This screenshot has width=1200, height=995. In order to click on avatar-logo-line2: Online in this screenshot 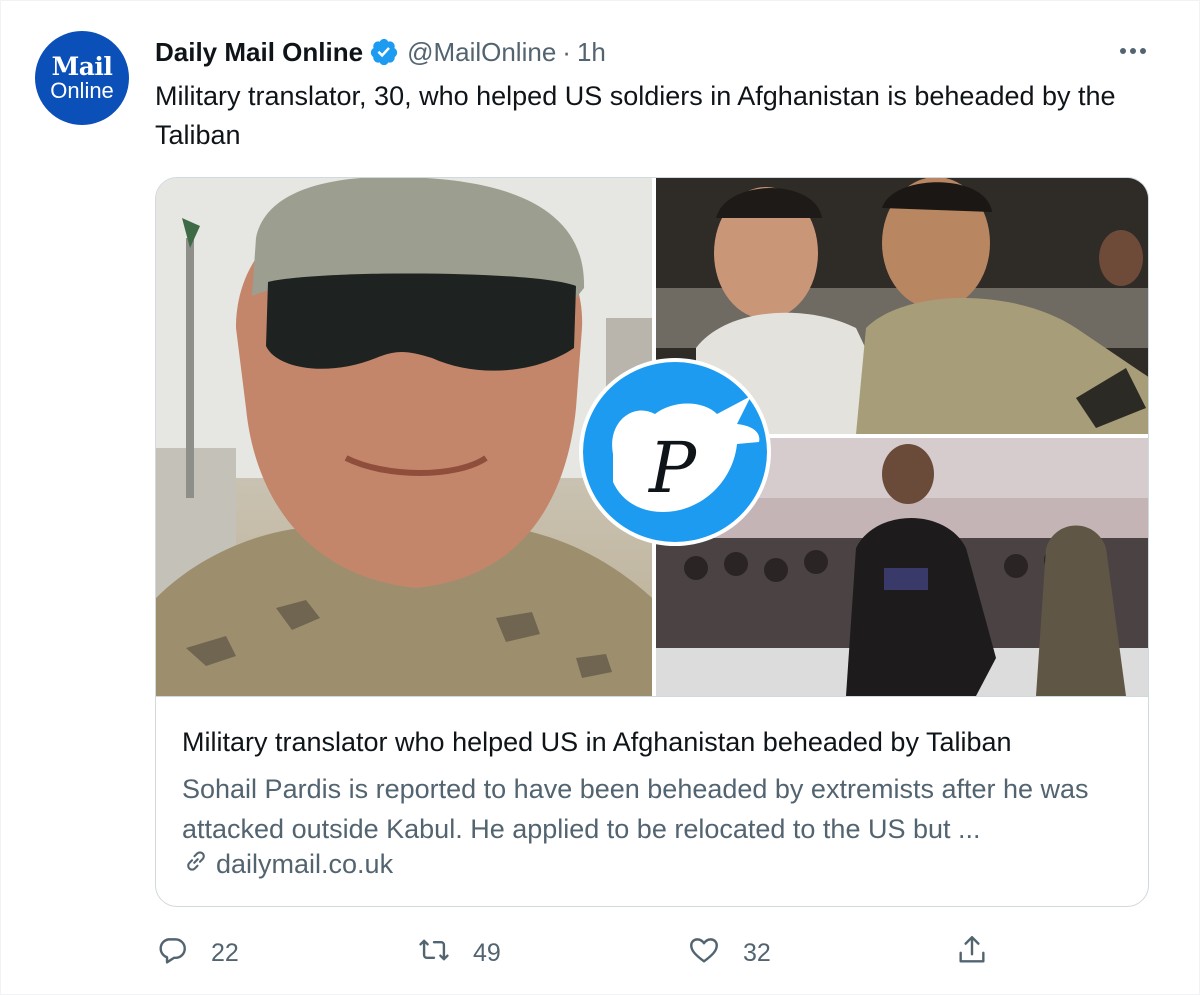, I will do `click(82, 90)`.